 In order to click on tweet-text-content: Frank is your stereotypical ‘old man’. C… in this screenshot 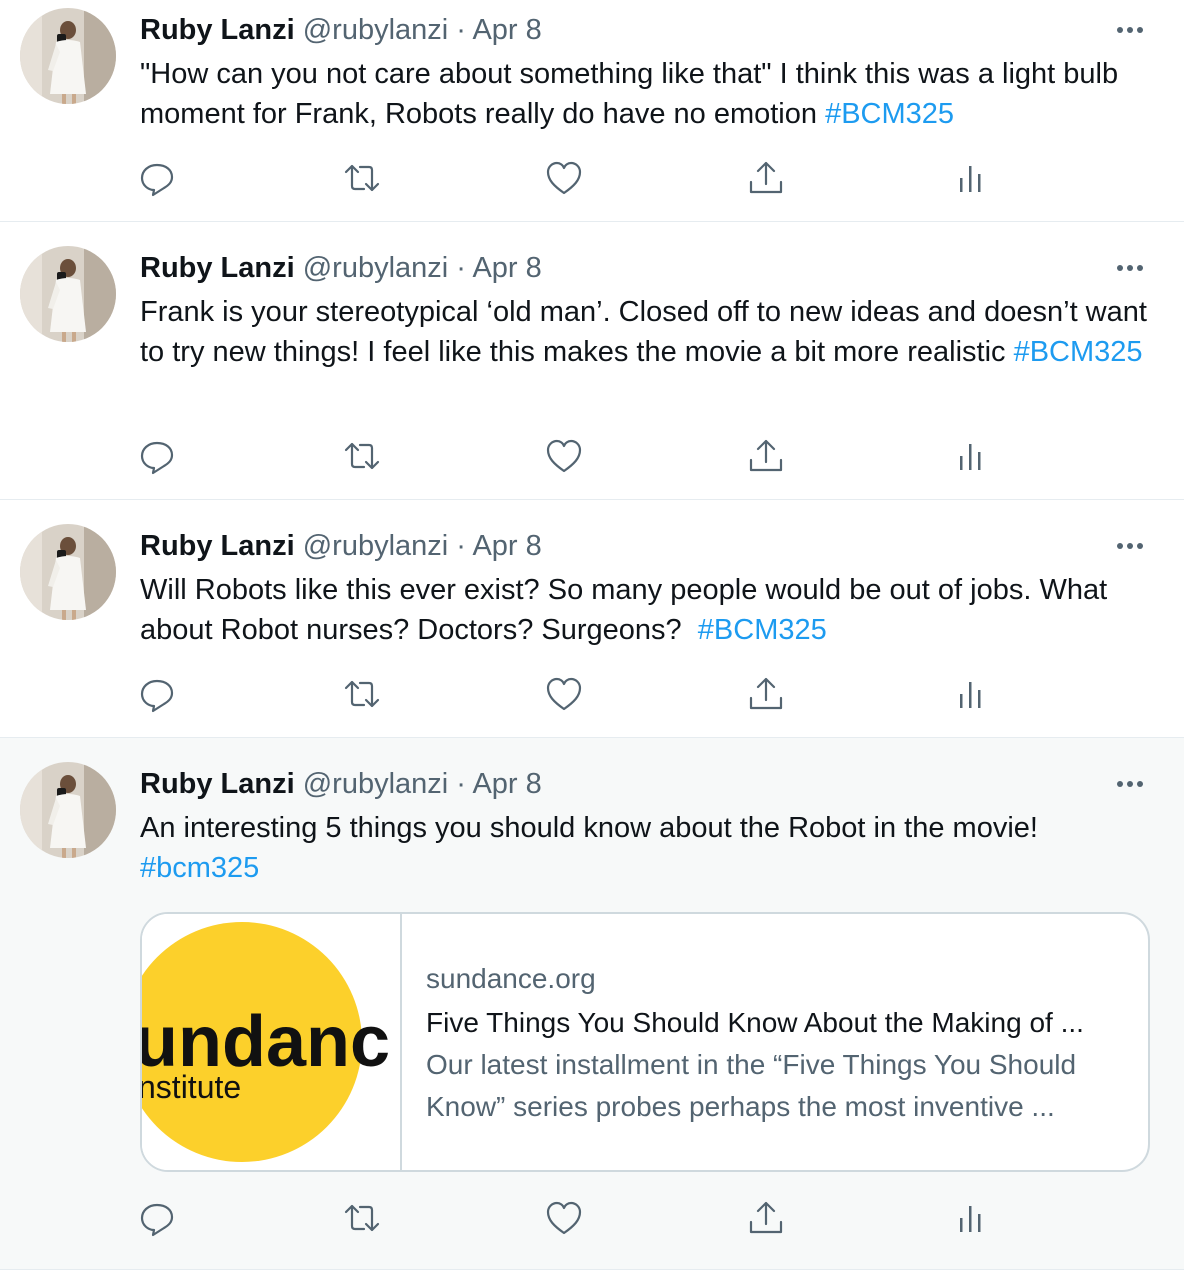, I will do `click(643, 332)`.